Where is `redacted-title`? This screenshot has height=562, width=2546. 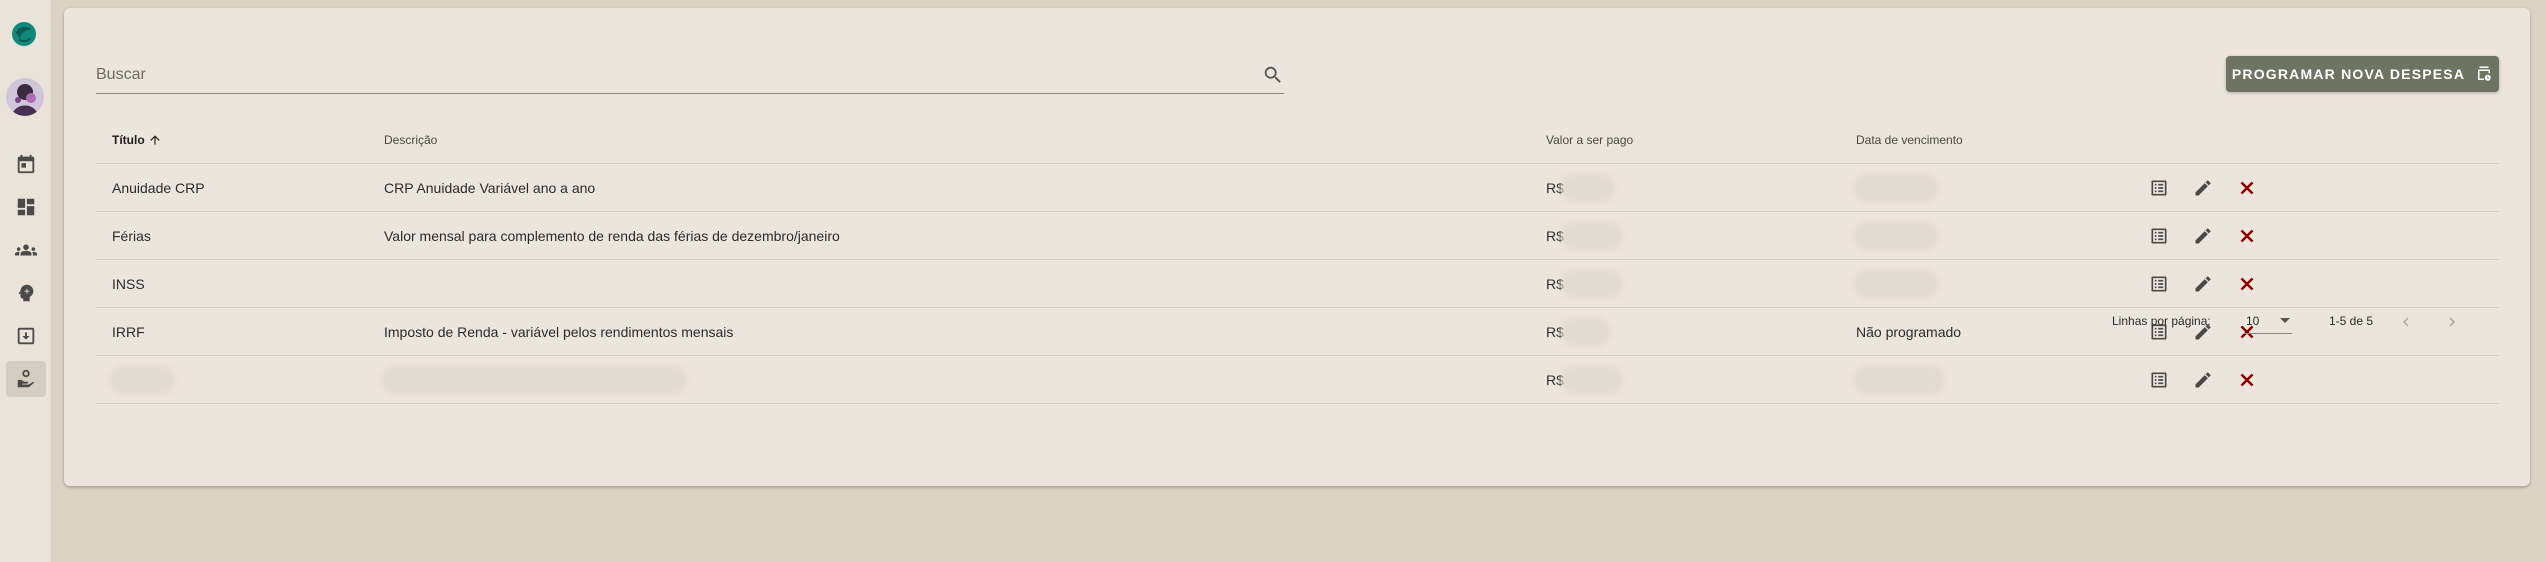
redacted-title is located at coordinates (142, 379).